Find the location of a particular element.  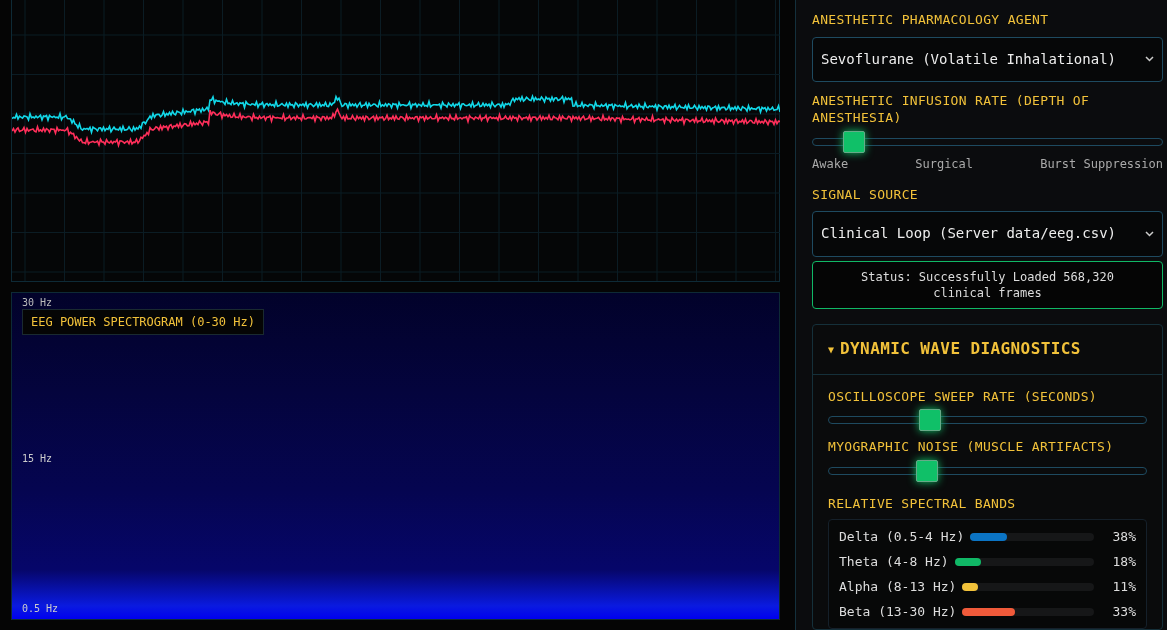

slider-label: MYOGRAPHIC NOISE (MUSCLE ARTIFACTS) is located at coordinates (971, 447).